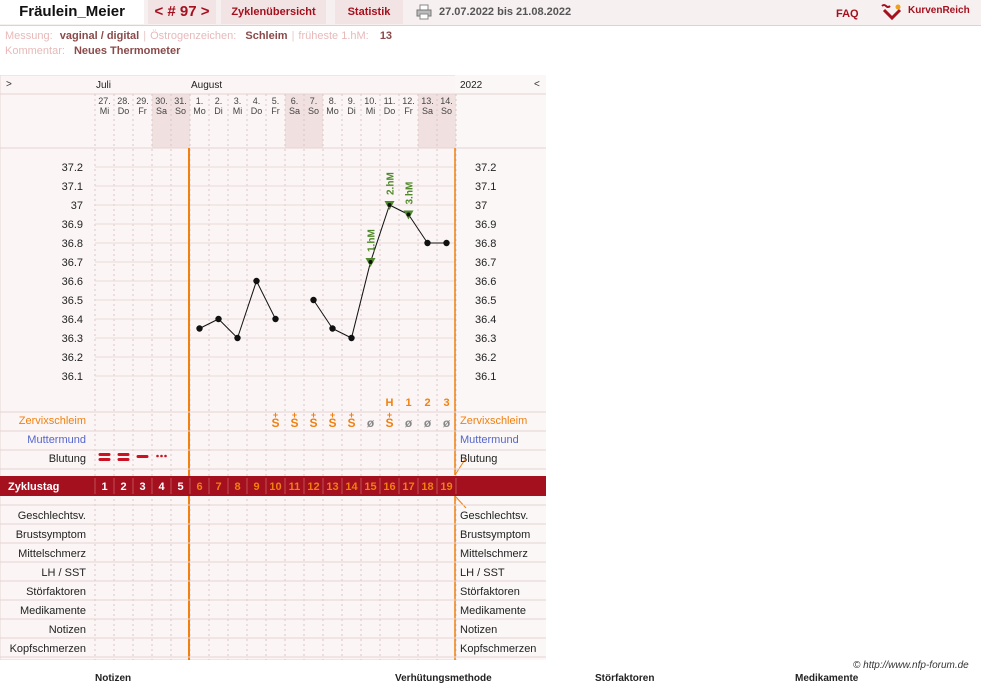 This screenshot has width=981, height=684. I want to click on weekday: Di, so click(351, 111).